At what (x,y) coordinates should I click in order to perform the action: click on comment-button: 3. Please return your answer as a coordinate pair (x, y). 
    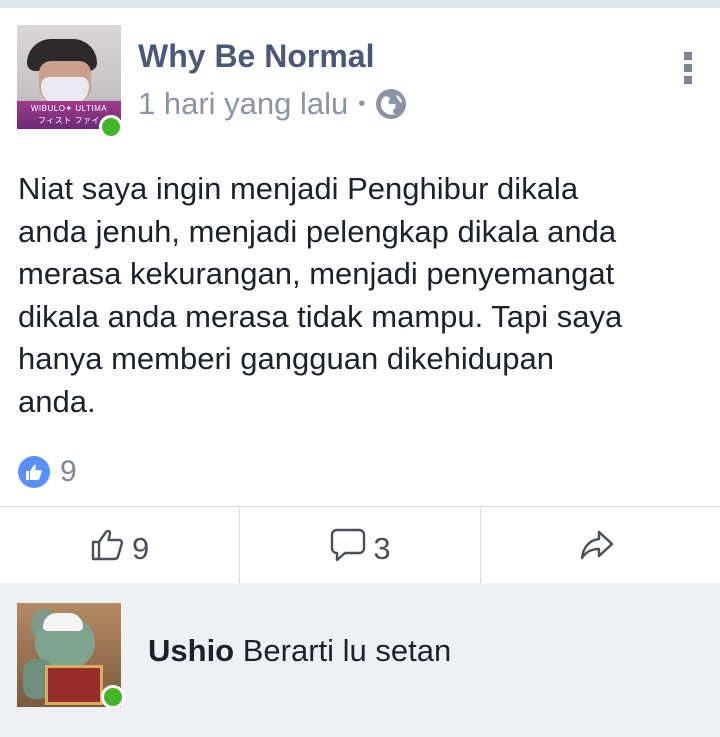
    Looking at the image, I should click on (359, 549).